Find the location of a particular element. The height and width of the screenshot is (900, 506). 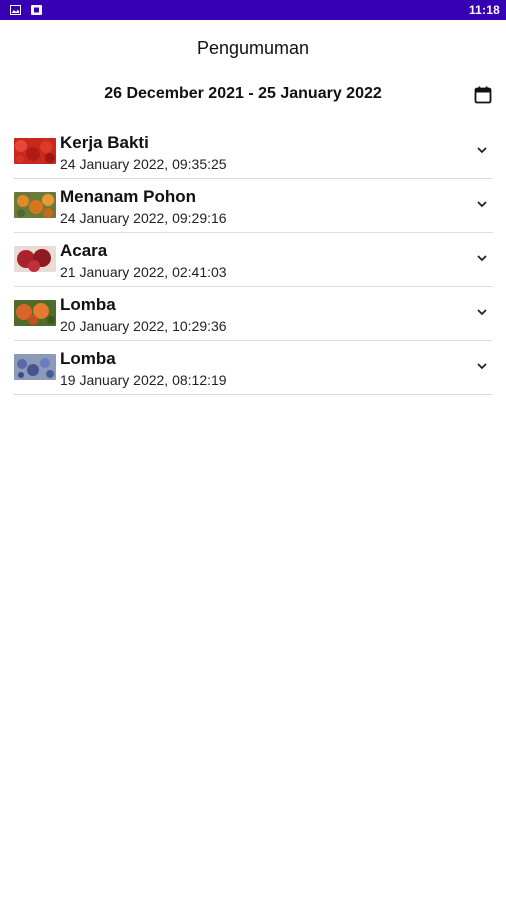

status-time: 11:18 is located at coordinates (484, 10).